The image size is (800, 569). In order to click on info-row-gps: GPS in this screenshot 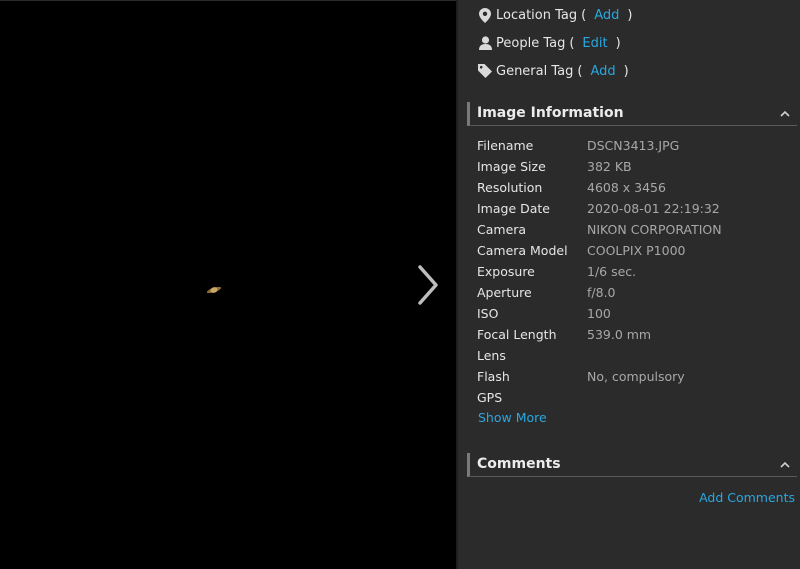, I will do `click(490, 397)`.